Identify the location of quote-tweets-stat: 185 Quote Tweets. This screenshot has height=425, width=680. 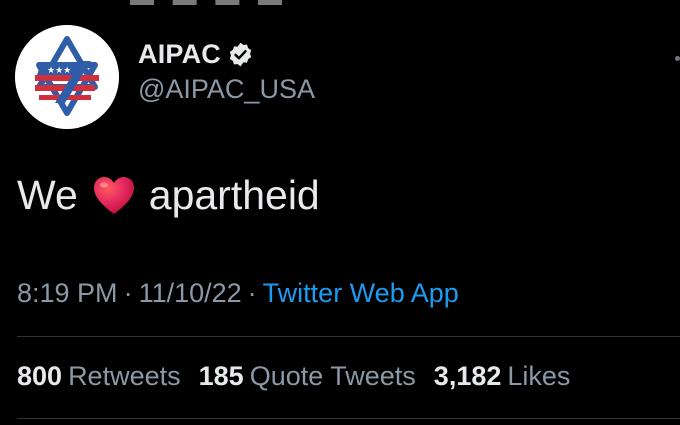
(307, 376).